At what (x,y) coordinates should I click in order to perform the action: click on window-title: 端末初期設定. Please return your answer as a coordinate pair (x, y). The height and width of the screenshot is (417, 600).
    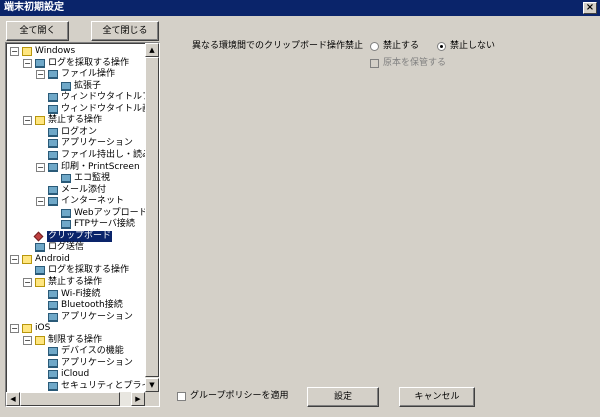
    Looking at the image, I should click on (34, 7).